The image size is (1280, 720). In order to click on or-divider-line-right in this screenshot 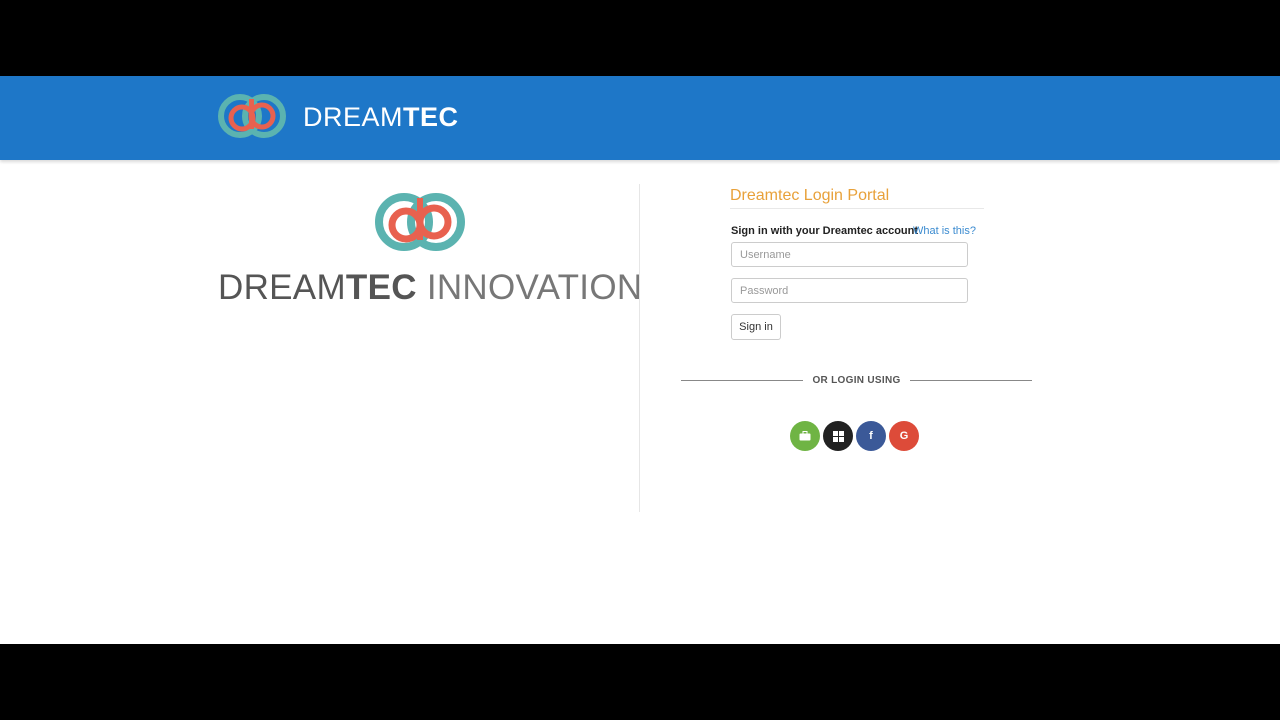, I will do `click(971, 380)`.